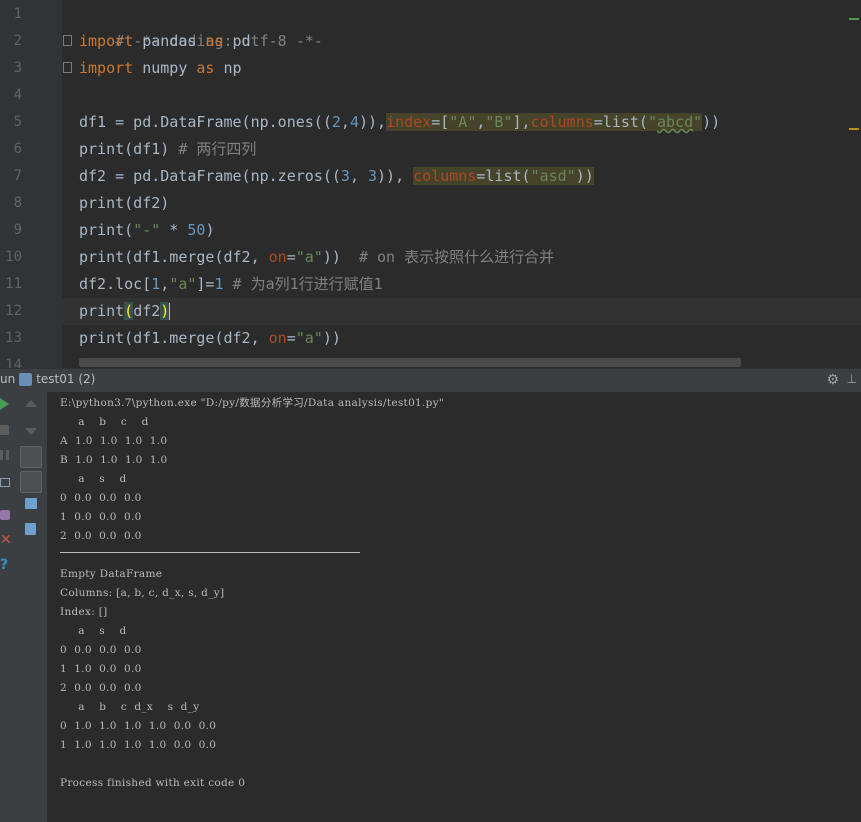  What do you see at coordinates (358, 176) in the screenshot?
I see `code-text: ,` at bounding box center [358, 176].